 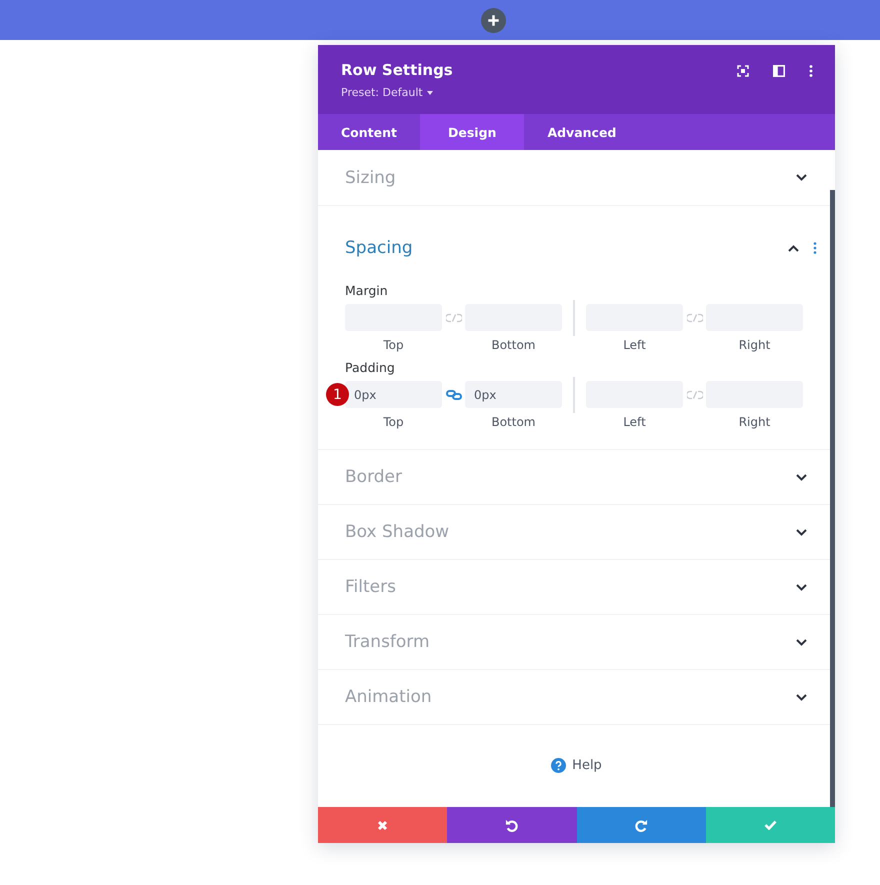 What do you see at coordinates (370, 178) in the screenshot?
I see `section-title: Sizing` at bounding box center [370, 178].